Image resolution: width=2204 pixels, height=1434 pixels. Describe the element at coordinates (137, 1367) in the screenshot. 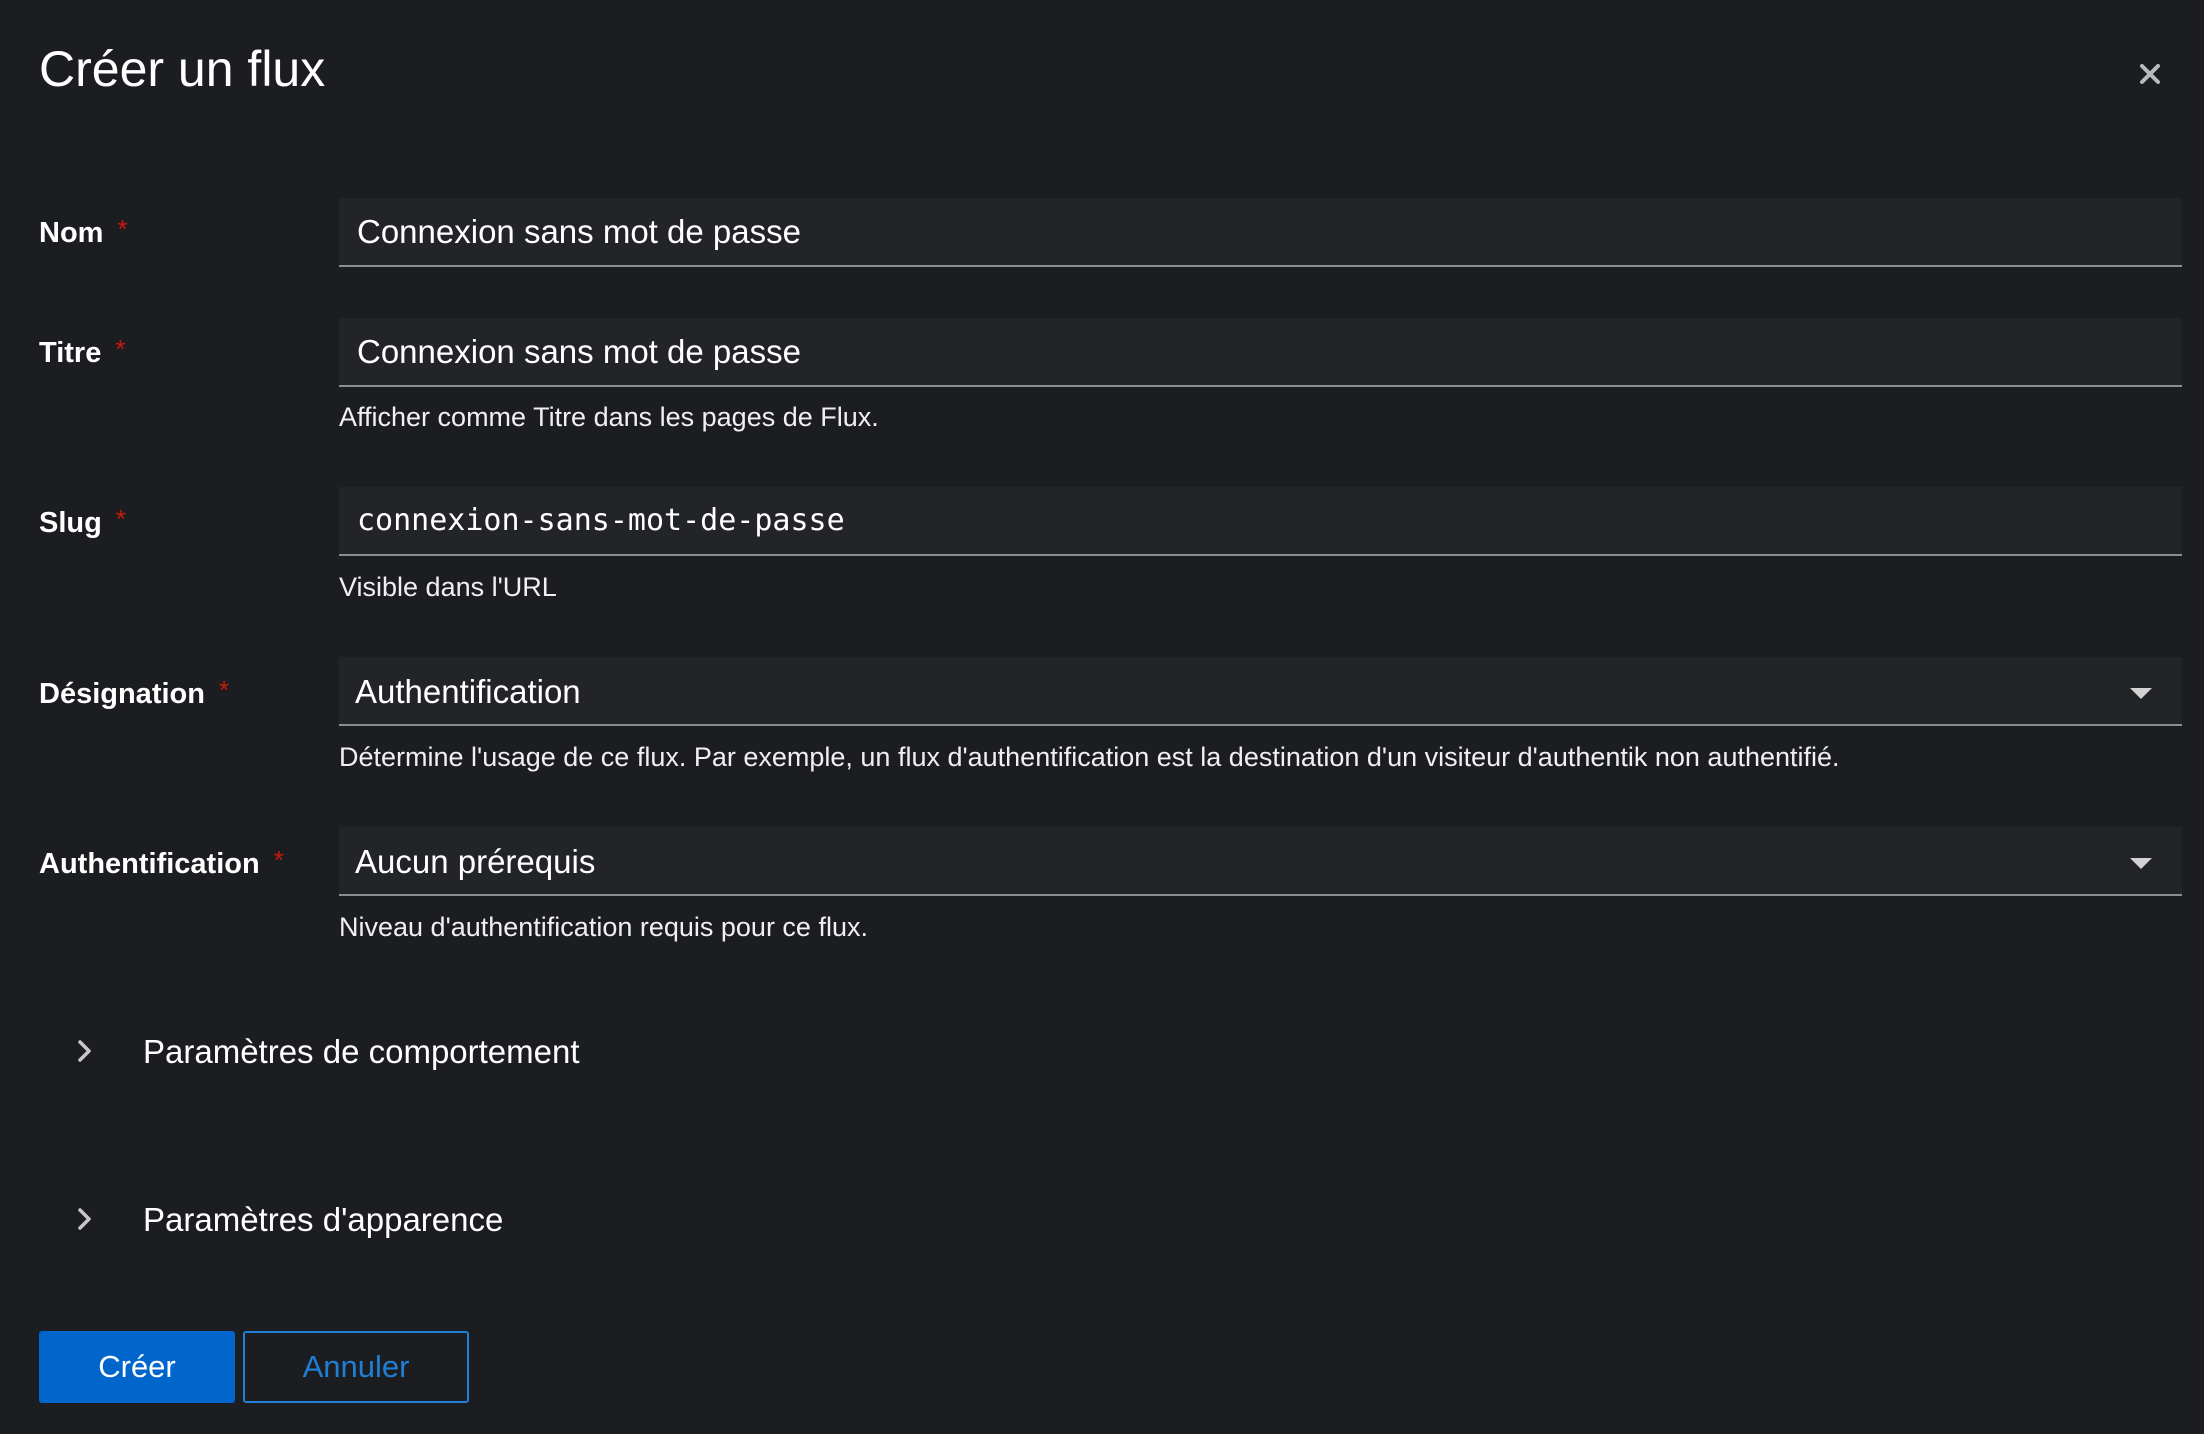

I see `create-button: Créer` at that location.